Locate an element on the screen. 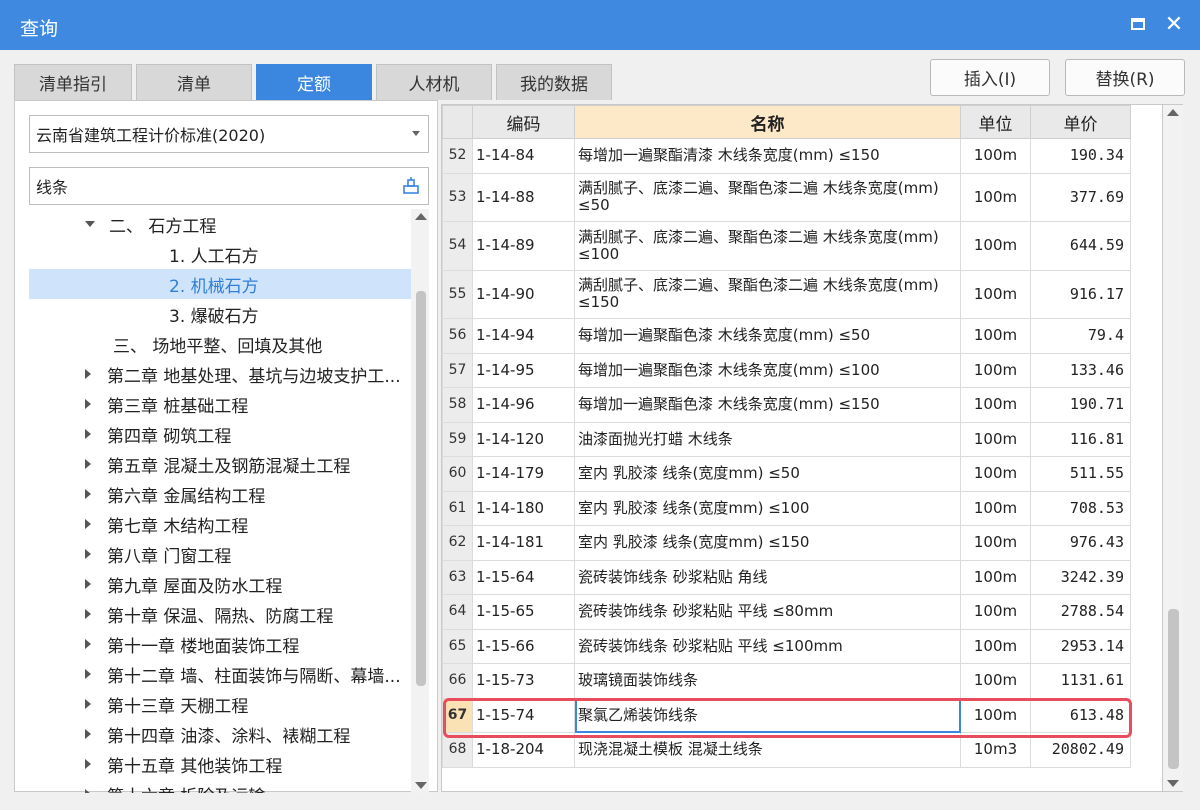 Image resolution: width=1200 pixels, height=810 pixels. code-cell: 1-14-95 is located at coordinates (523, 370).